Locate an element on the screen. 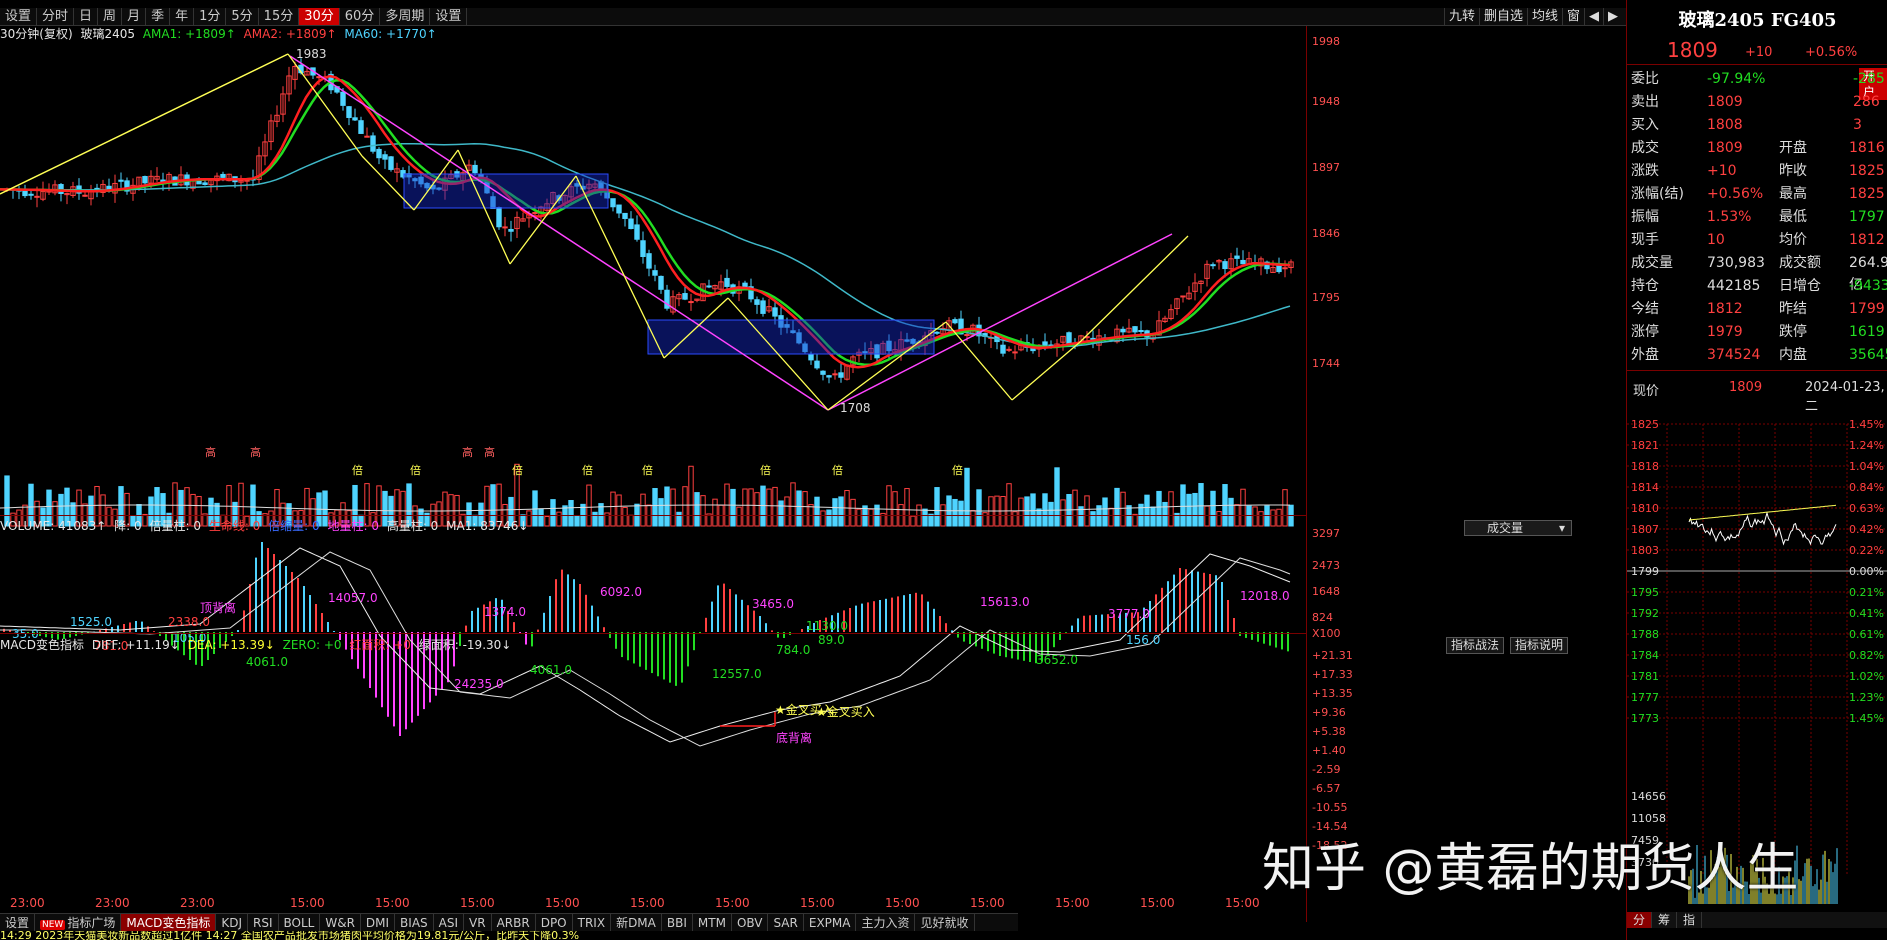 The height and width of the screenshot is (940, 1887). indicator-tab-21: 主力入资 is located at coordinates (886, 922).